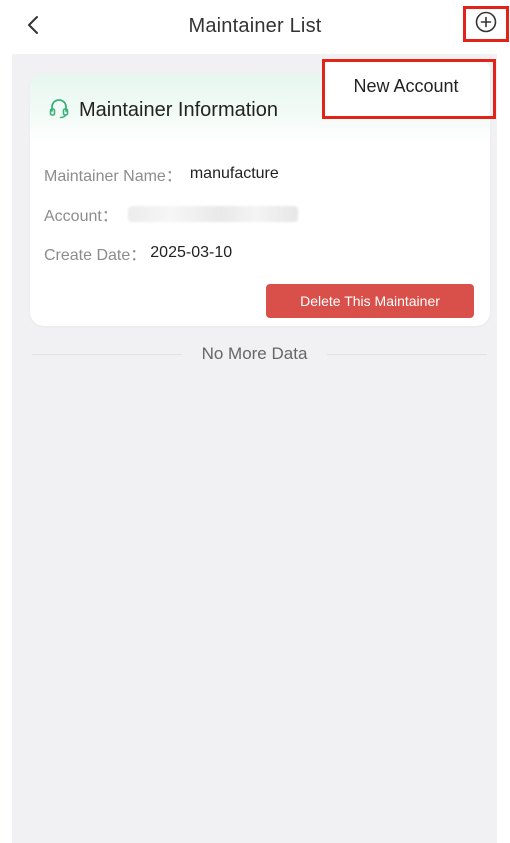 The width and height of the screenshot is (510, 843). I want to click on account-row: Account：, so click(171, 214).